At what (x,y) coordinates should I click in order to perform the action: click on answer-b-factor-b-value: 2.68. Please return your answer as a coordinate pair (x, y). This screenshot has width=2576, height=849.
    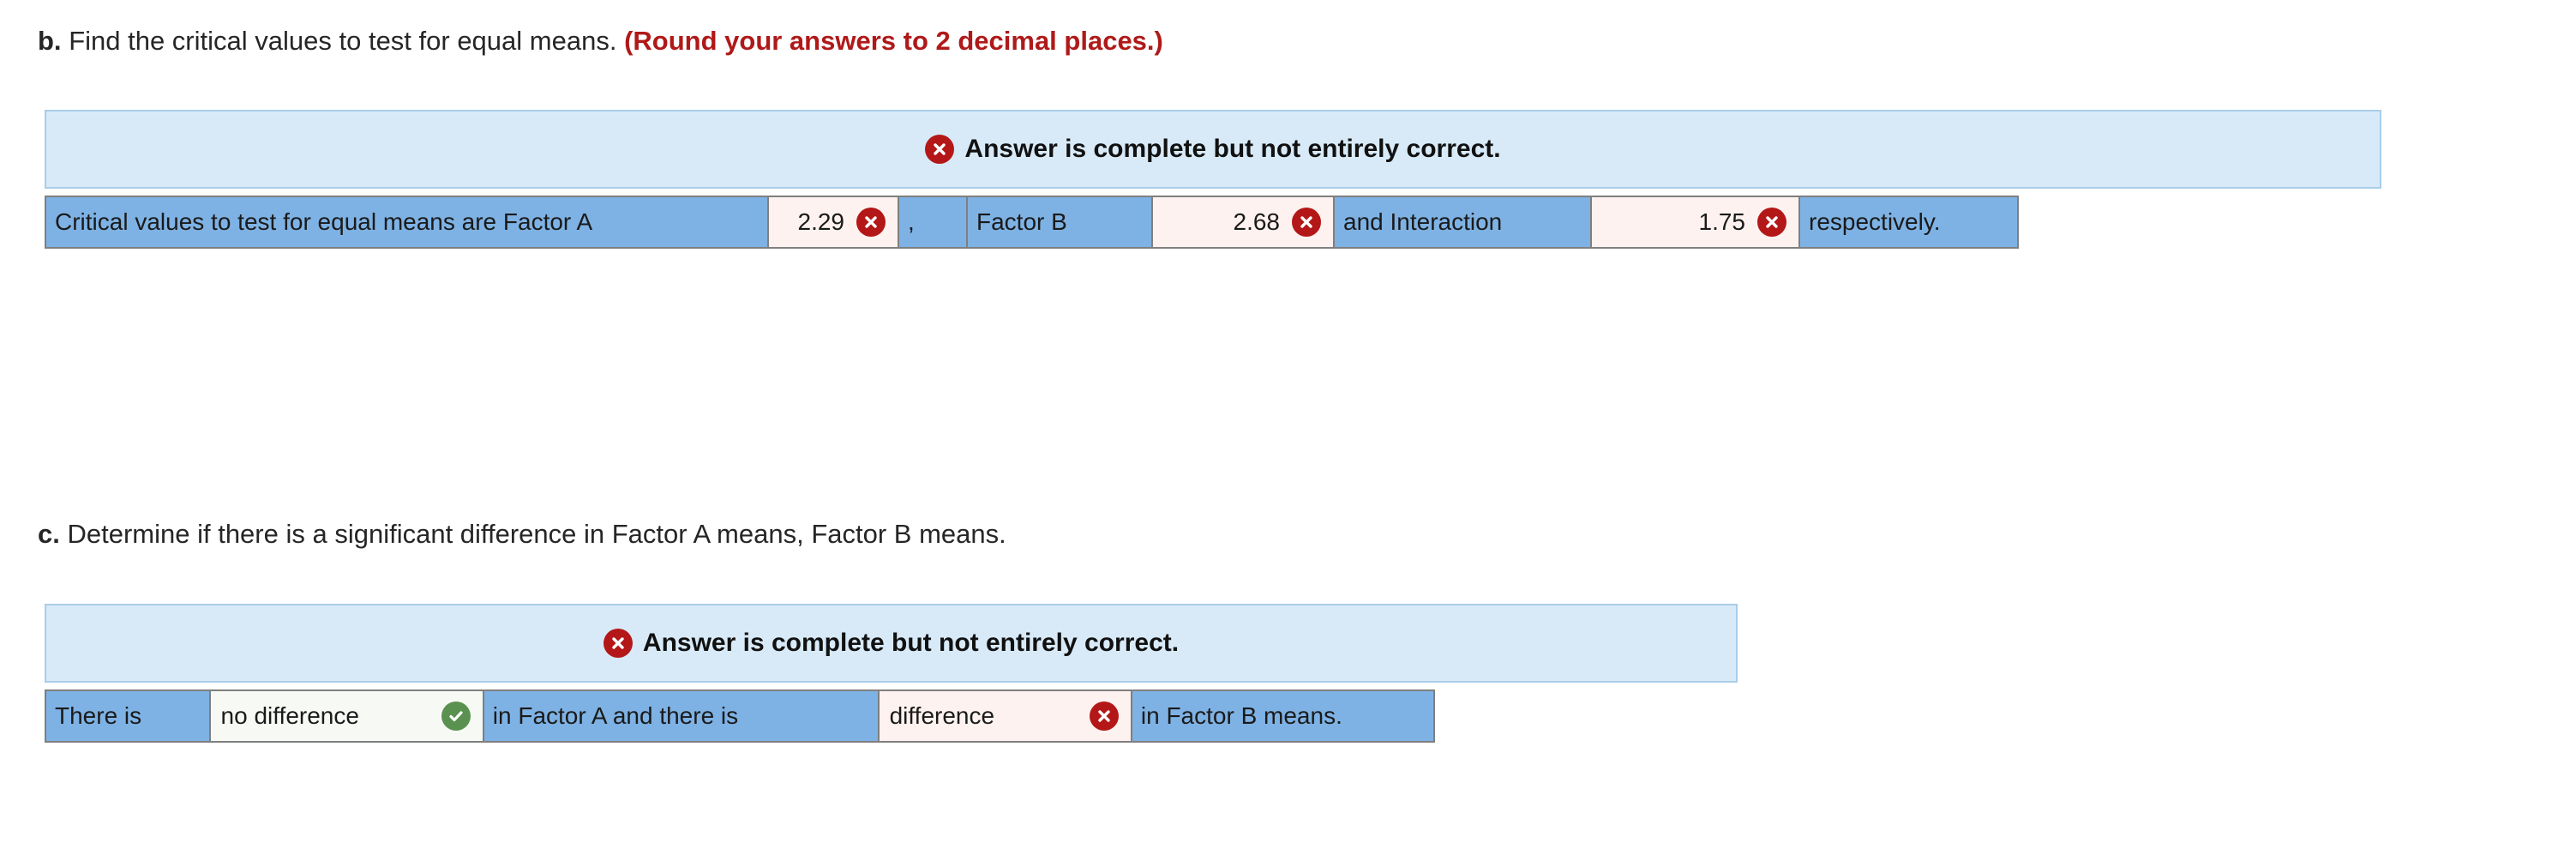
    Looking at the image, I should click on (1257, 222).